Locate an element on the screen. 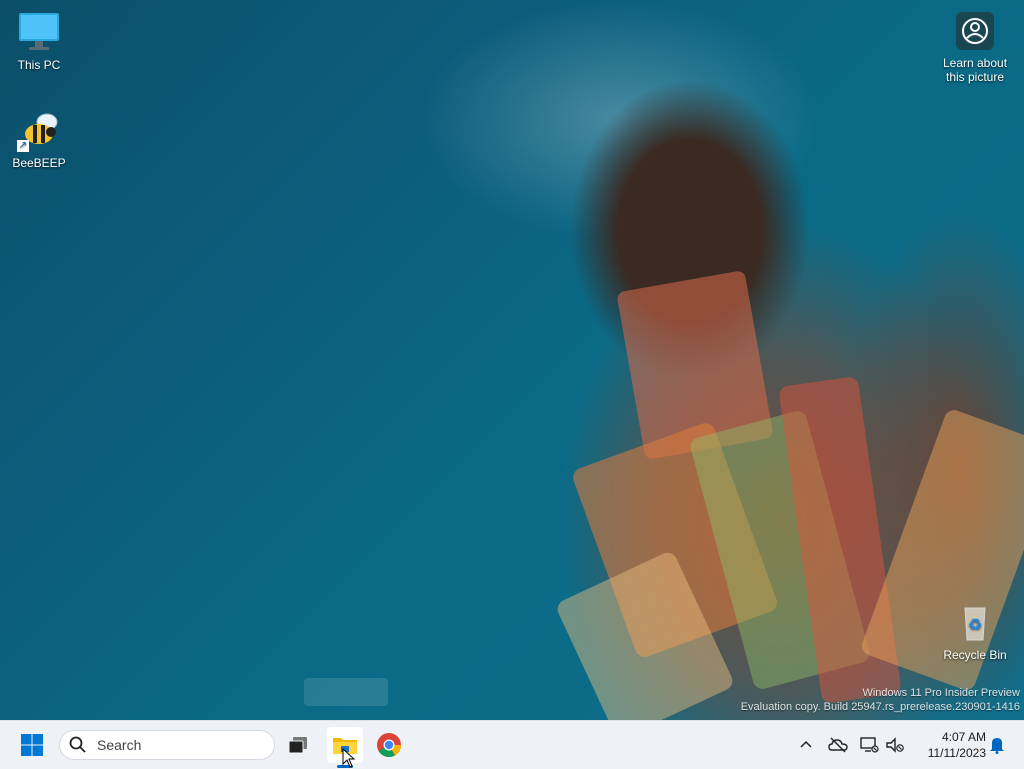 This screenshot has height=769, width=1024. volume-button is located at coordinates (895, 745).